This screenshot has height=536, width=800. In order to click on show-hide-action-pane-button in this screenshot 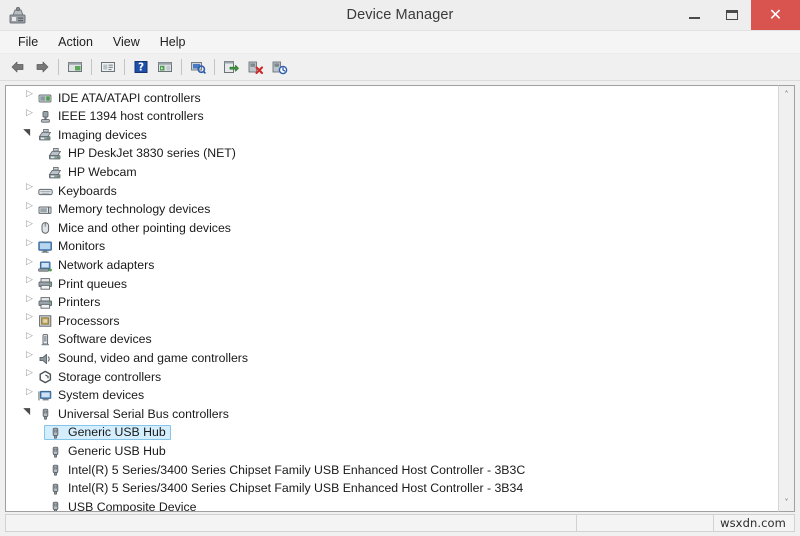, I will do `click(165, 67)`.